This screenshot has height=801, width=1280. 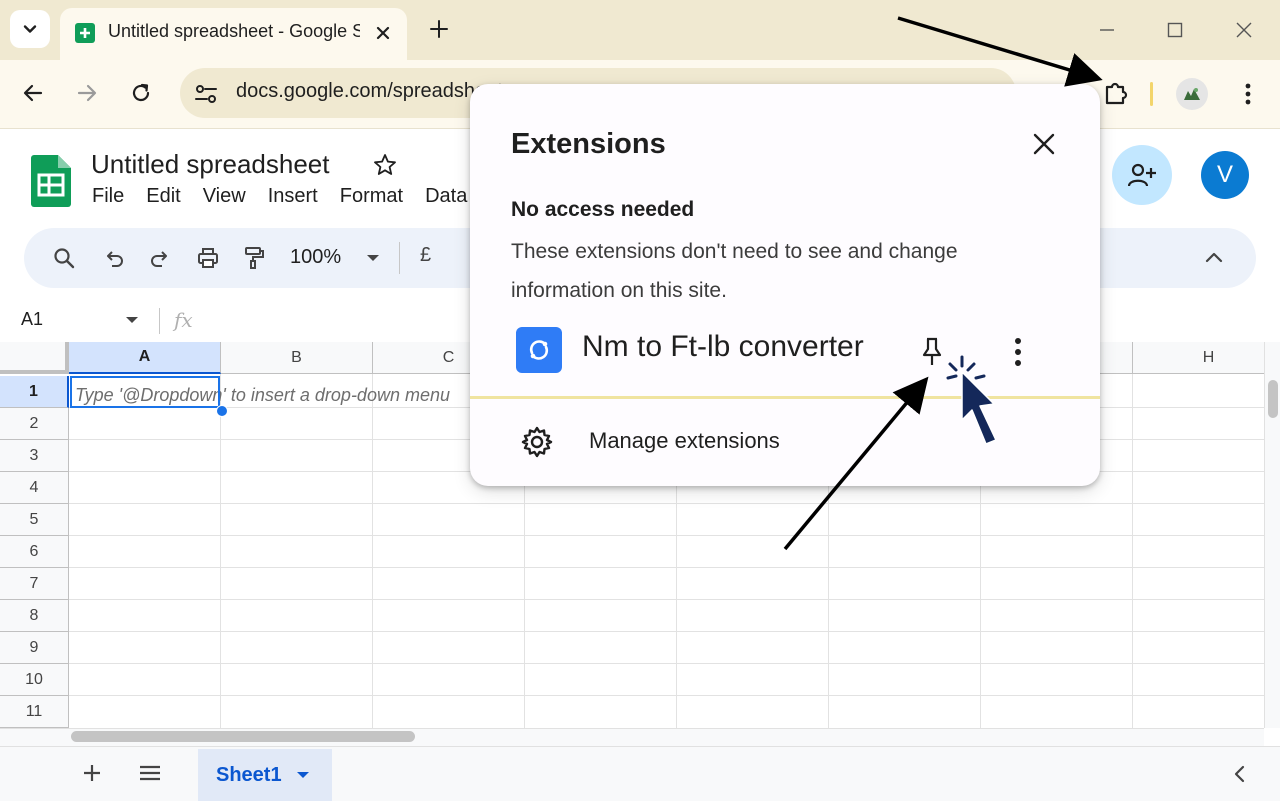 What do you see at coordinates (34, 616) in the screenshot?
I see `row-header-8: 8` at bounding box center [34, 616].